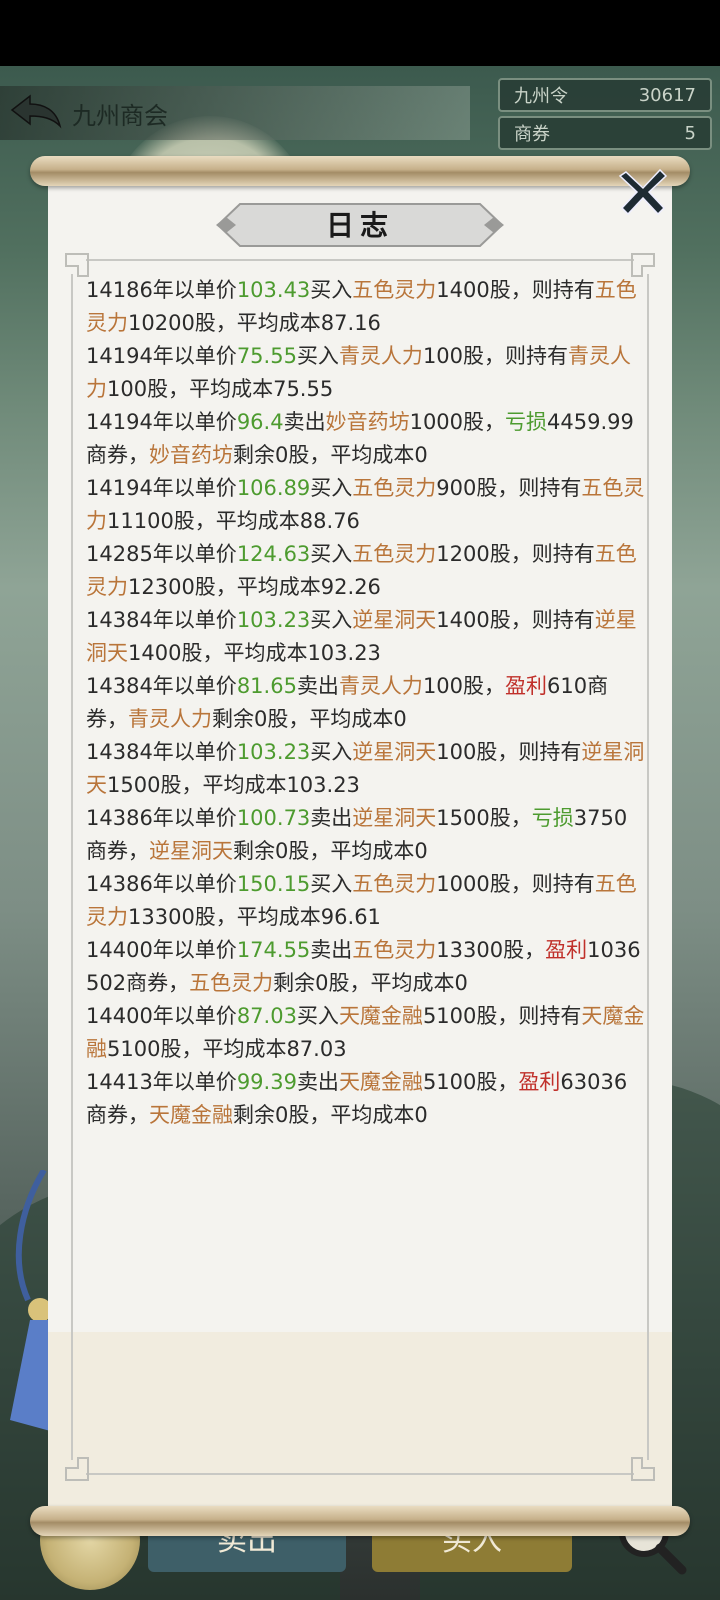 The image size is (720, 1600). I want to click on log-entry-segment: 13300股，平均成本96.61, so click(254, 917).